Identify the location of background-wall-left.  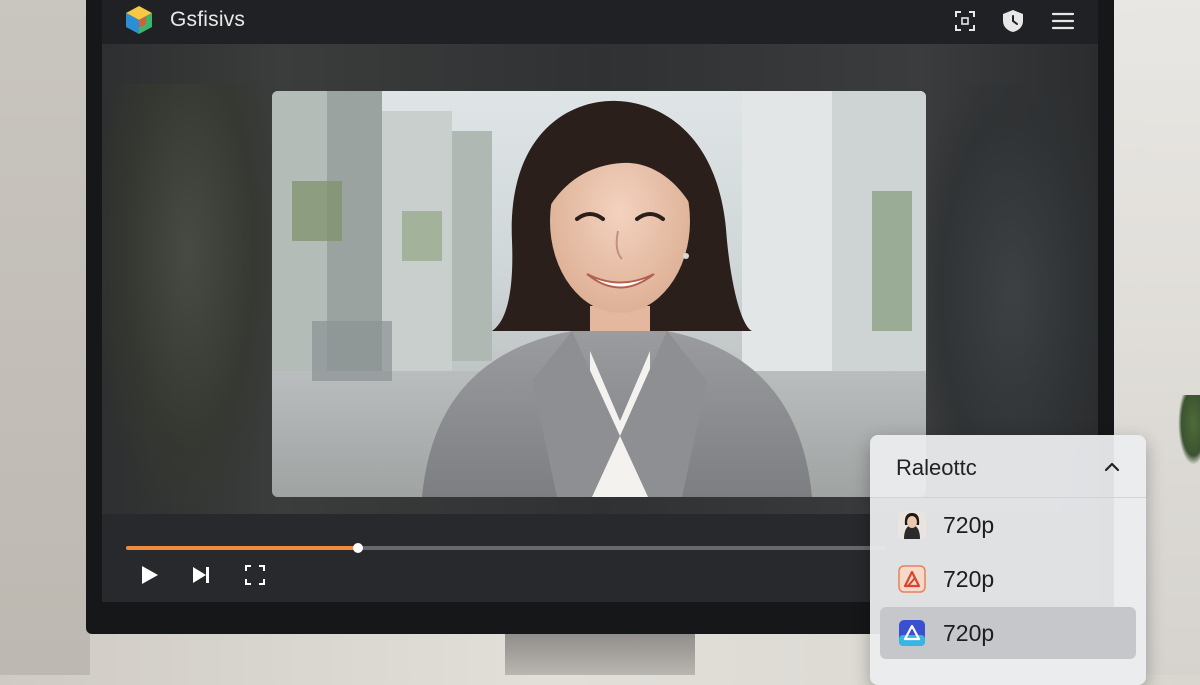
(45, 337).